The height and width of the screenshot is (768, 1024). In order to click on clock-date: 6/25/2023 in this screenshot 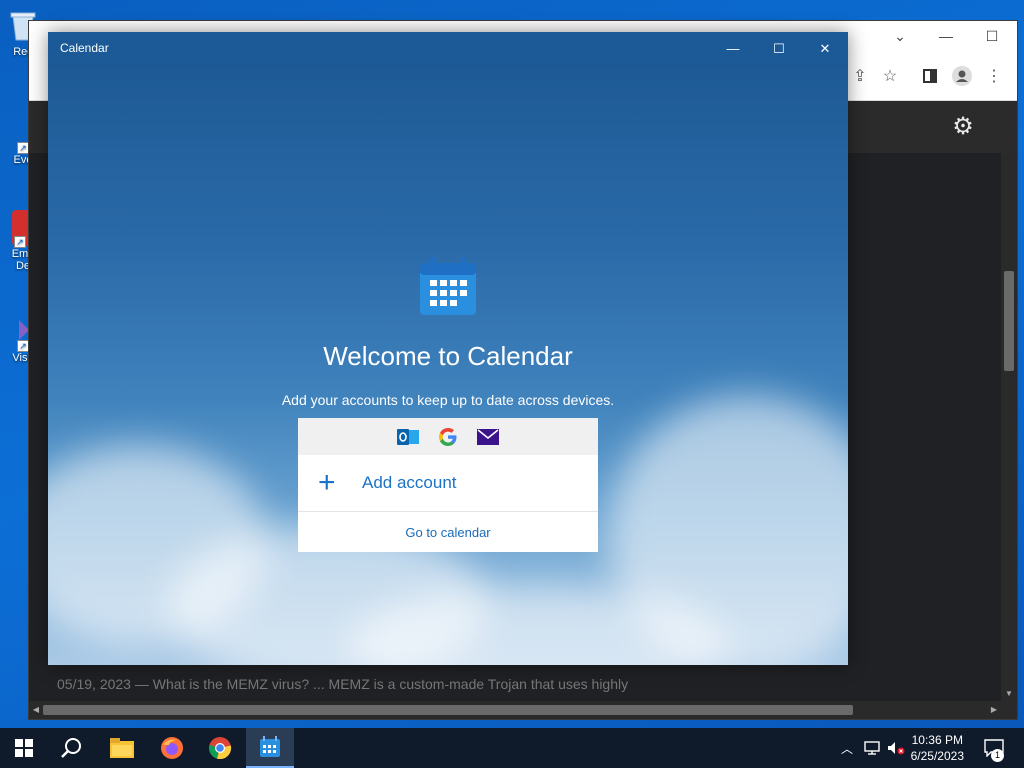, I will do `click(937, 756)`.